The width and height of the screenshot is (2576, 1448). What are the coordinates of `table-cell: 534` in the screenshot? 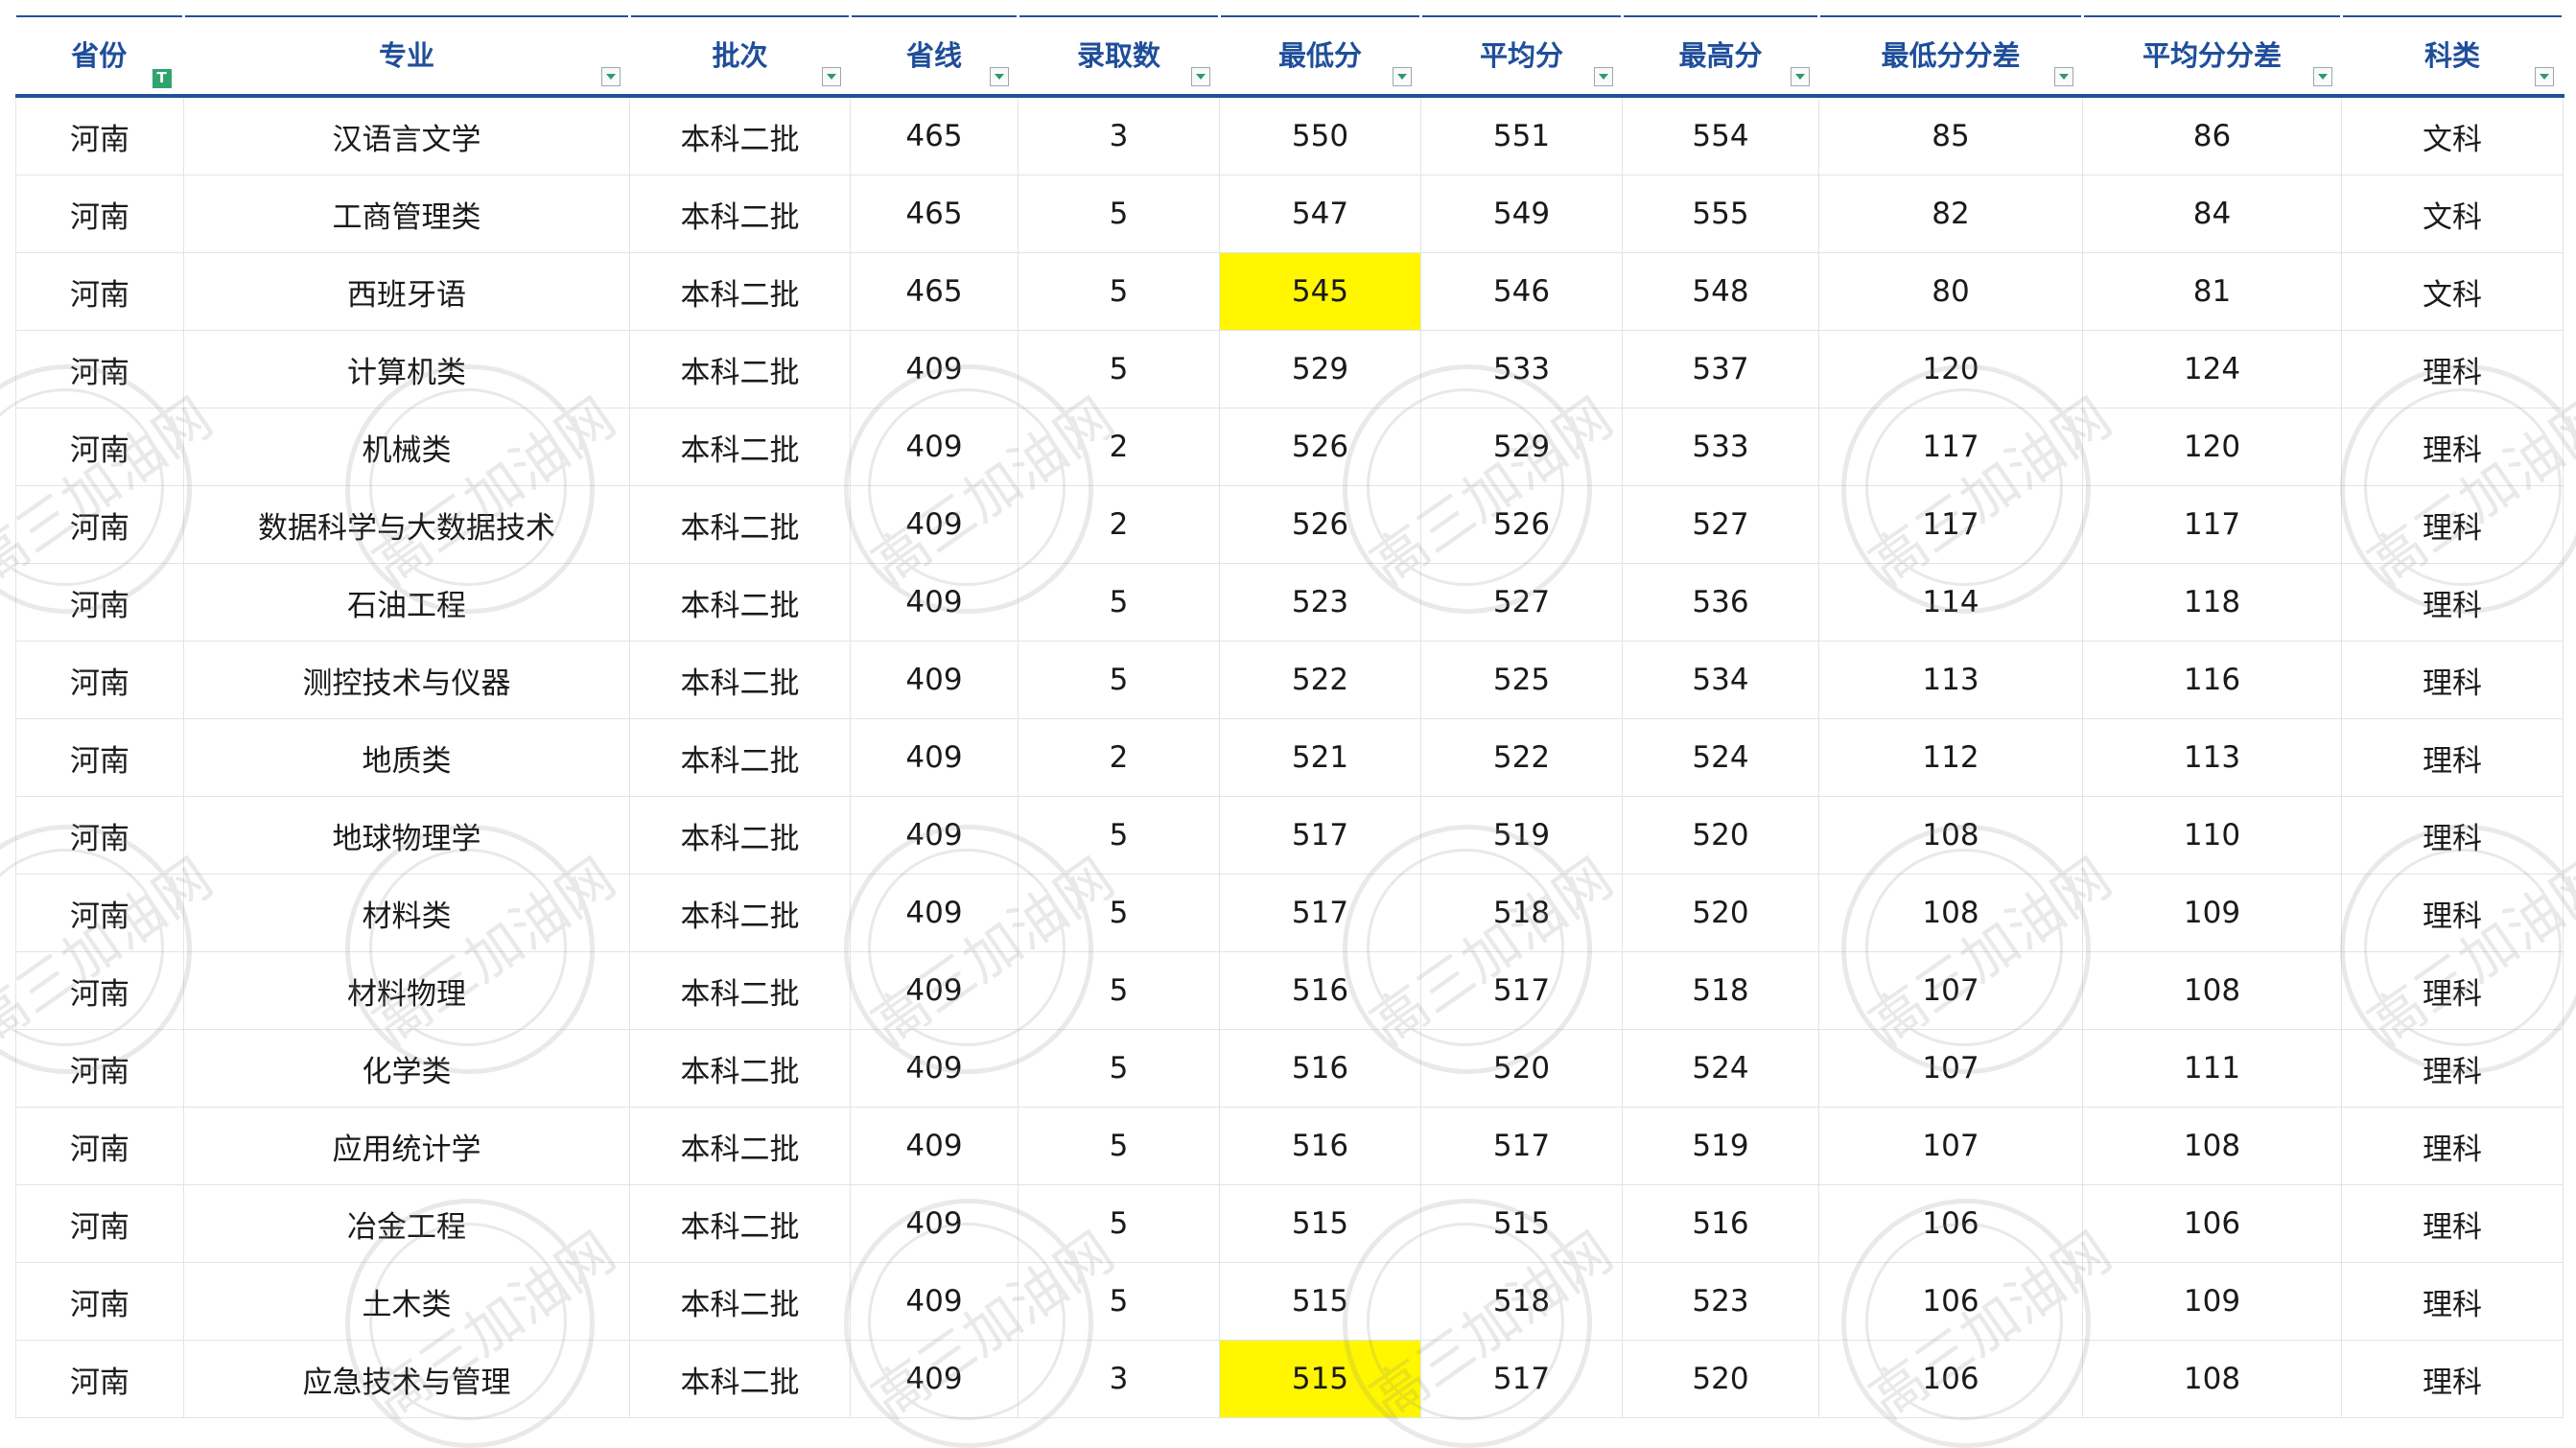 It's located at (1720, 680).